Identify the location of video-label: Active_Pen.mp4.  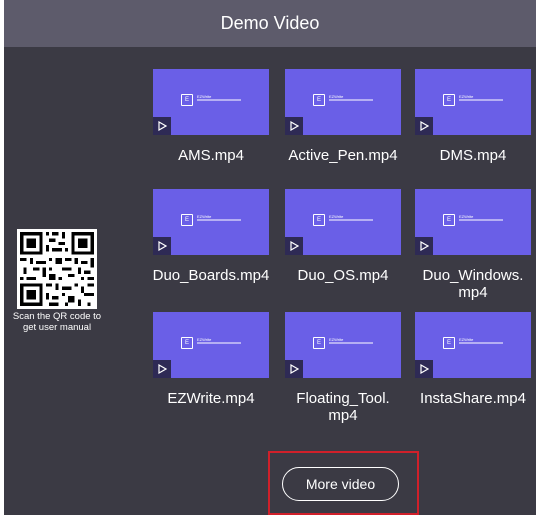
(343, 155).